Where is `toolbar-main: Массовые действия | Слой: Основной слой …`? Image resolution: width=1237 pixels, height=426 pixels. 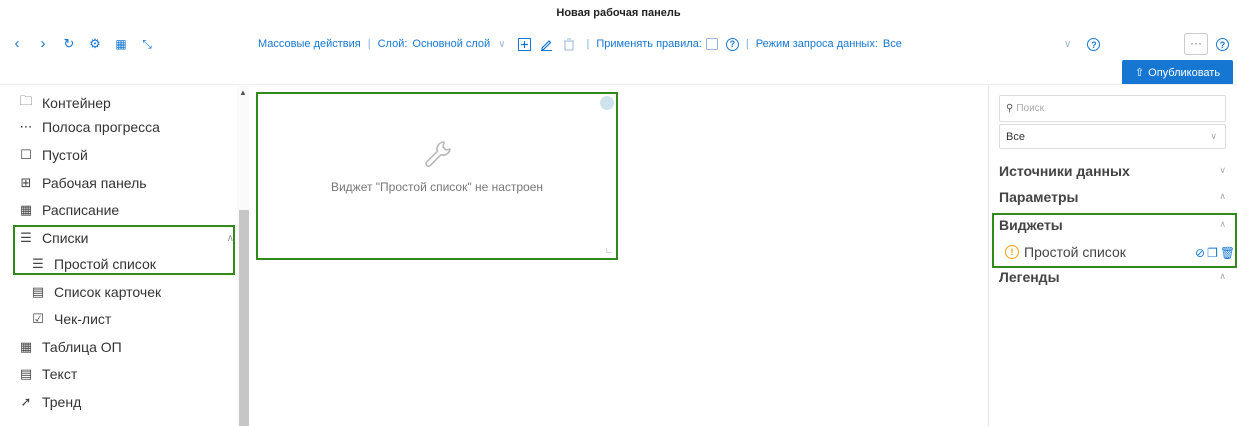 toolbar-main: Массовые действия | Слой: Основной слой … is located at coordinates (580, 44).